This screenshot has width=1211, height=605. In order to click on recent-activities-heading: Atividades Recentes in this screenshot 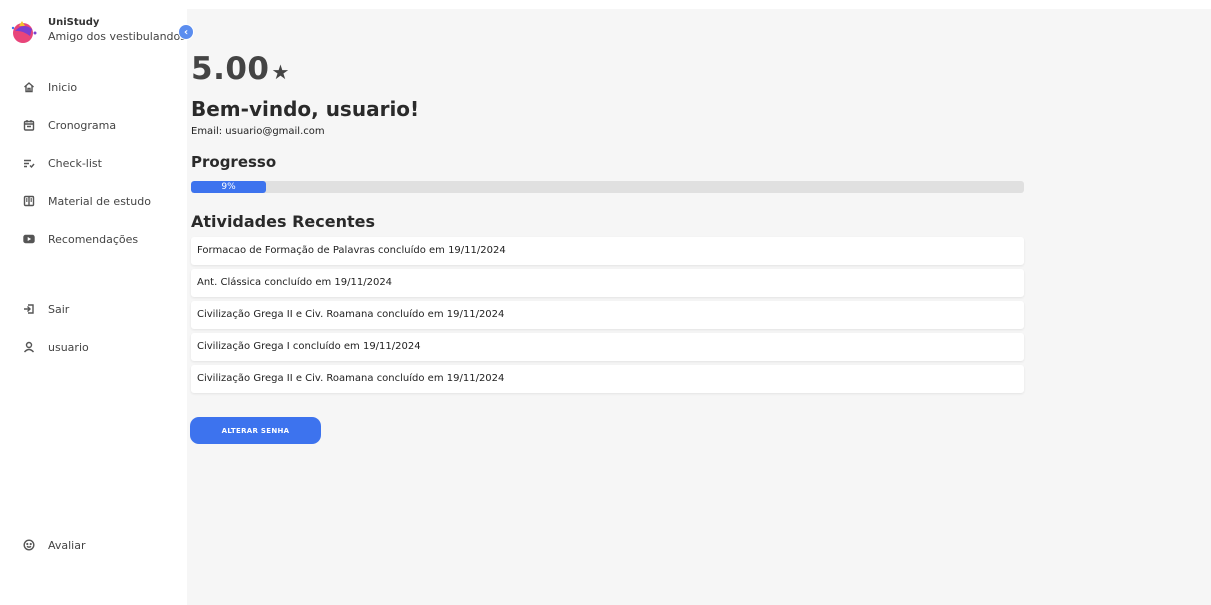, I will do `click(283, 221)`.